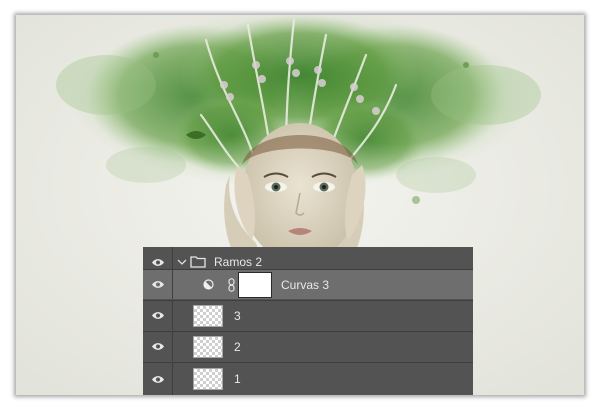  I want to click on chevron-down-icon, so click(182, 262).